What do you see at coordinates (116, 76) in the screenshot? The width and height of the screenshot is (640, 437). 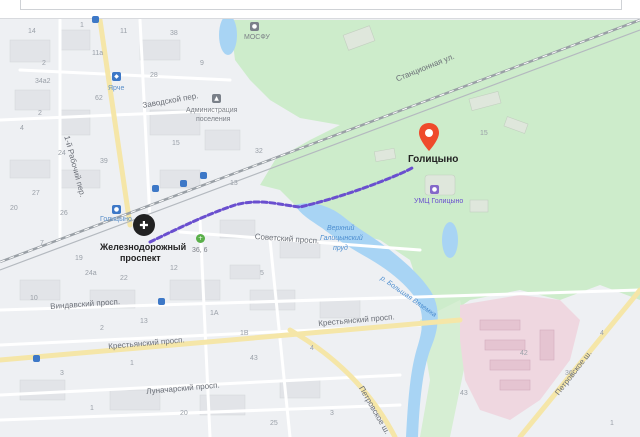 I see `yarche-shop-icon: ◆` at bounding box center [116, 76].